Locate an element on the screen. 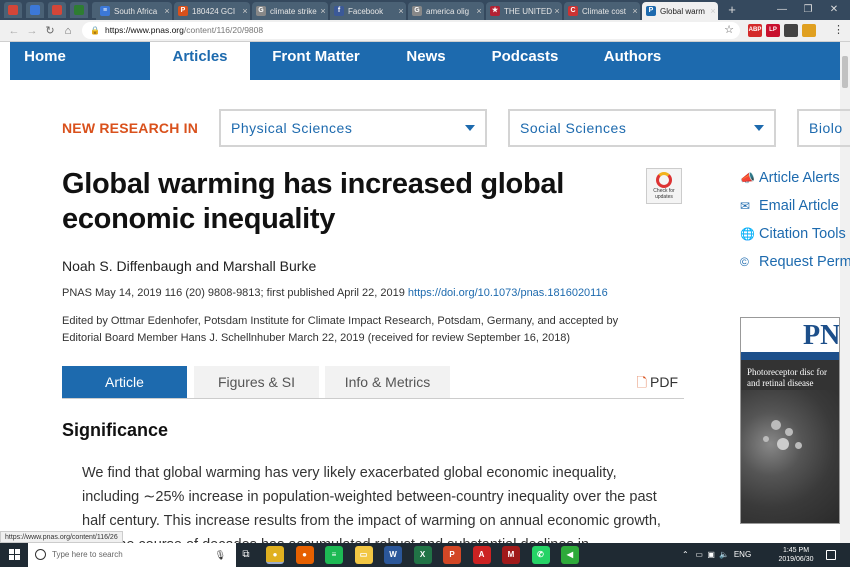 This screenshot has height=567, width=850. tab-article: Article is located at coordinates (124, 382).